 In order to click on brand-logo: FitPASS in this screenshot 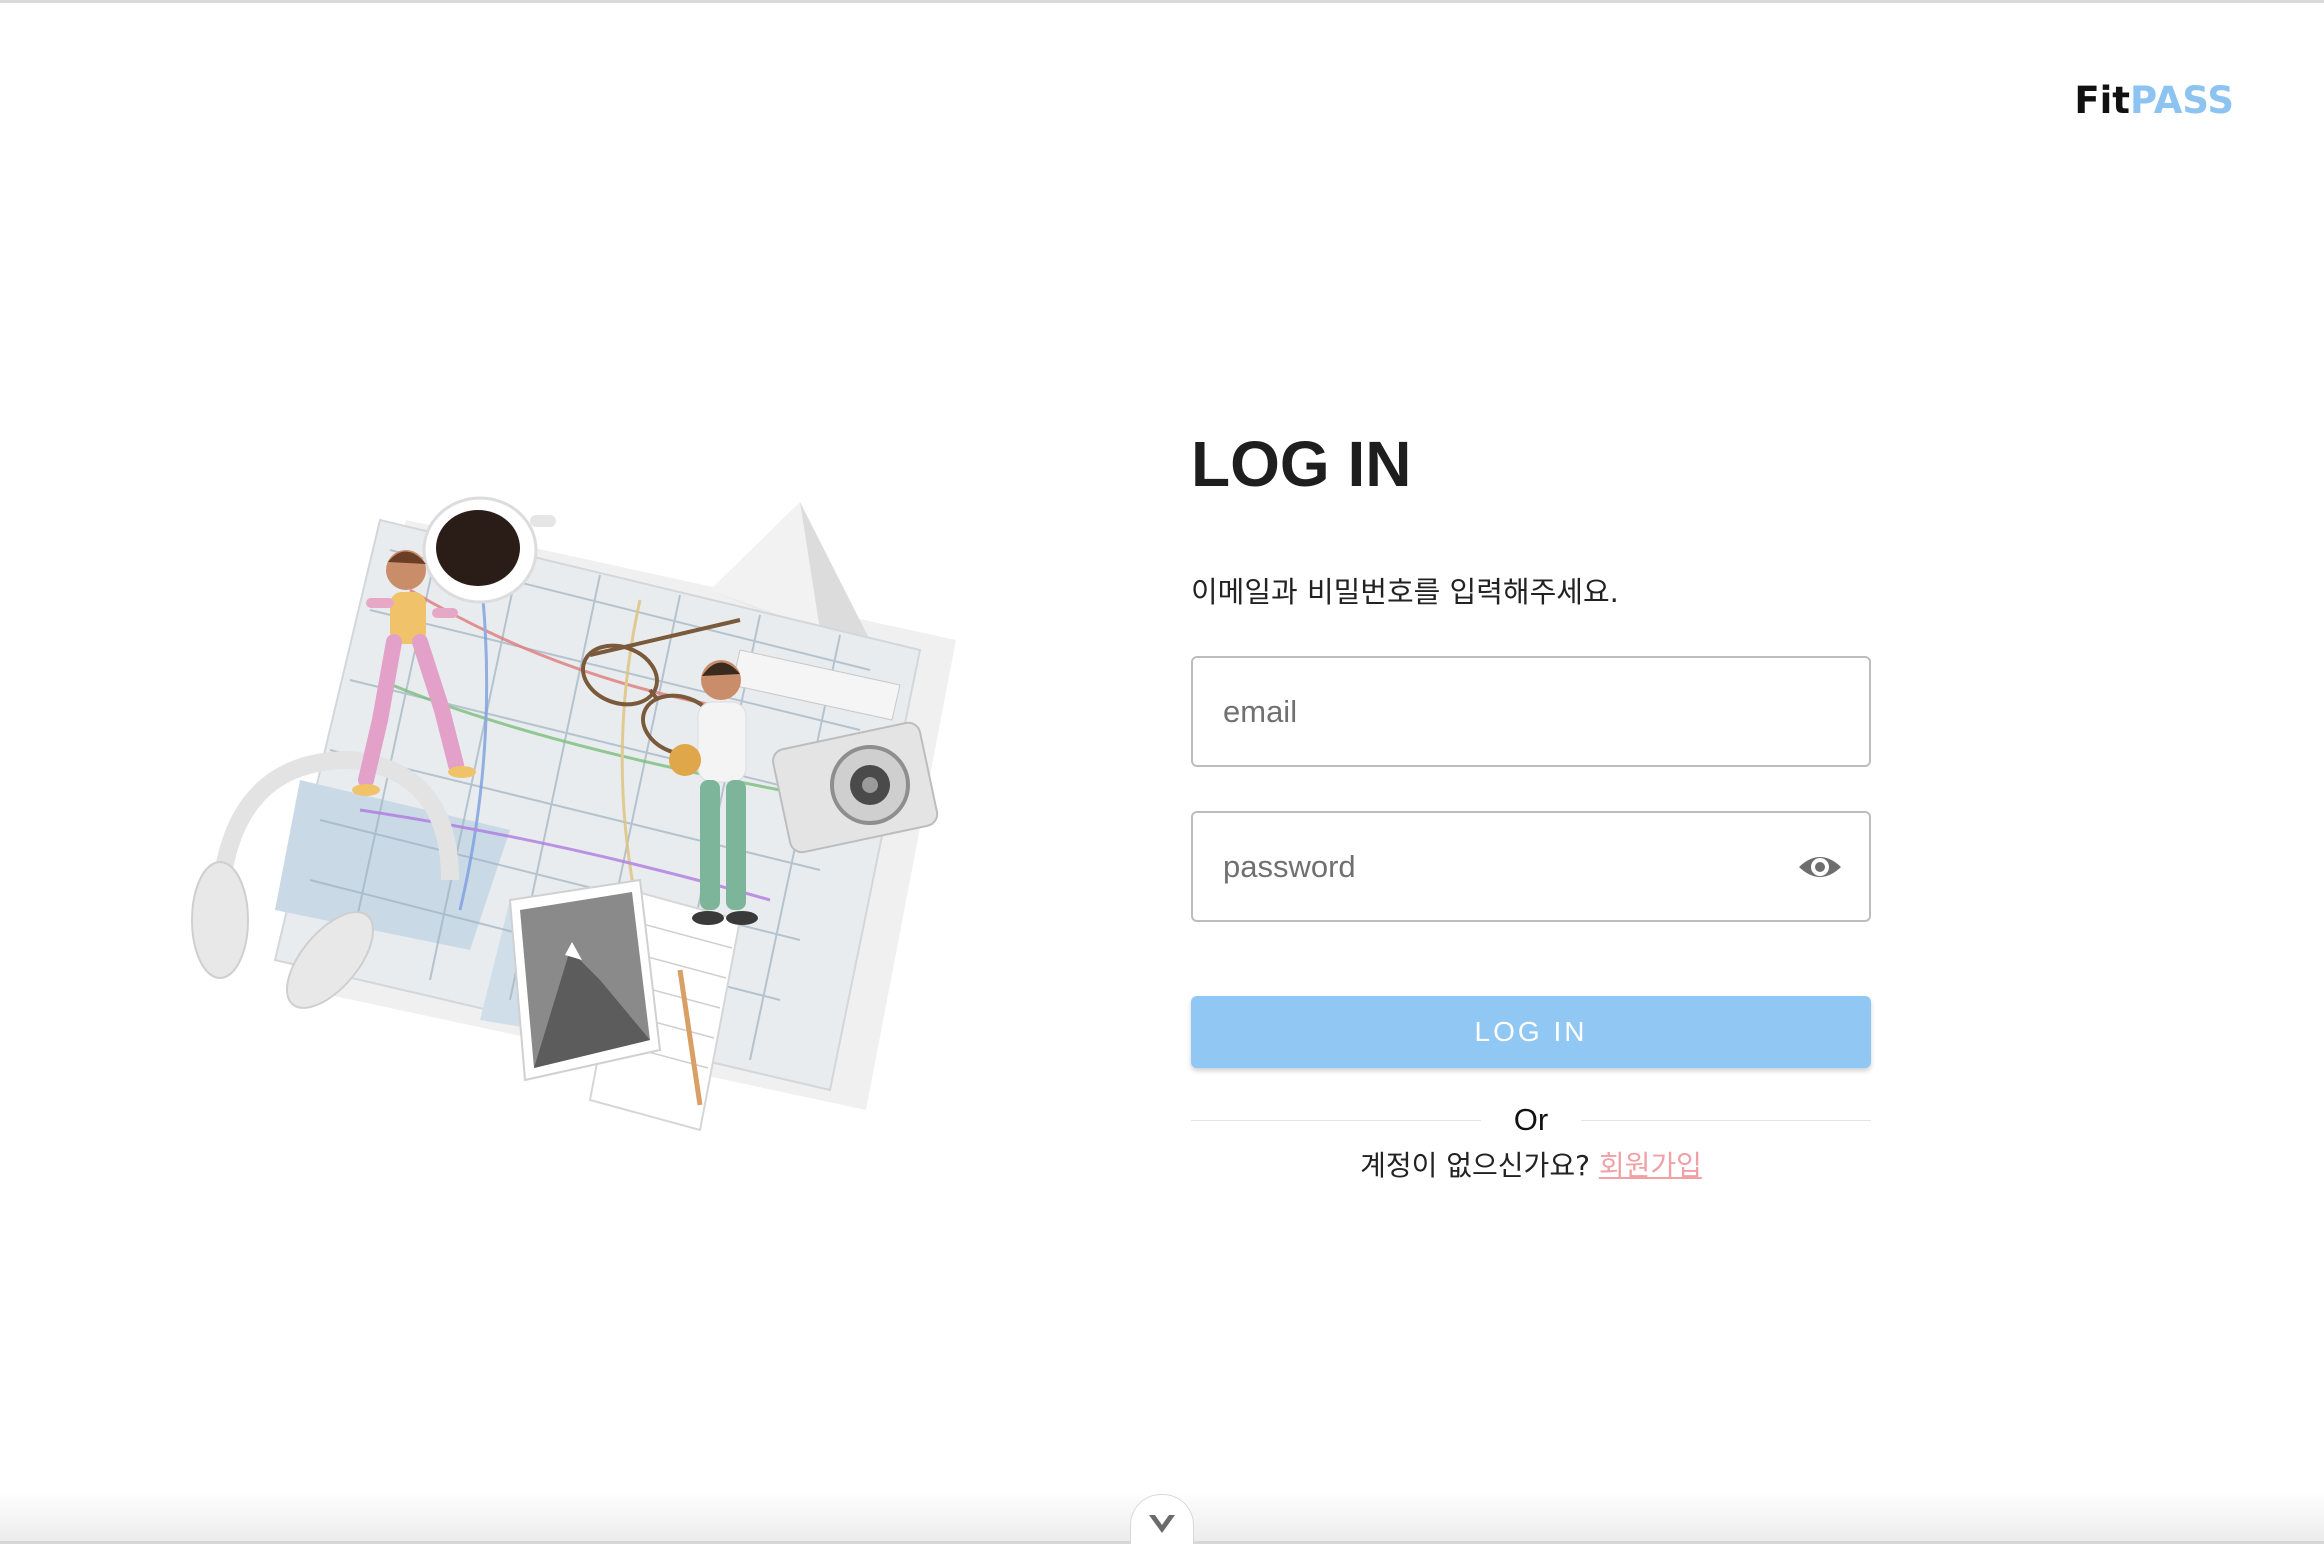, I will do `click(2154, 100)`.